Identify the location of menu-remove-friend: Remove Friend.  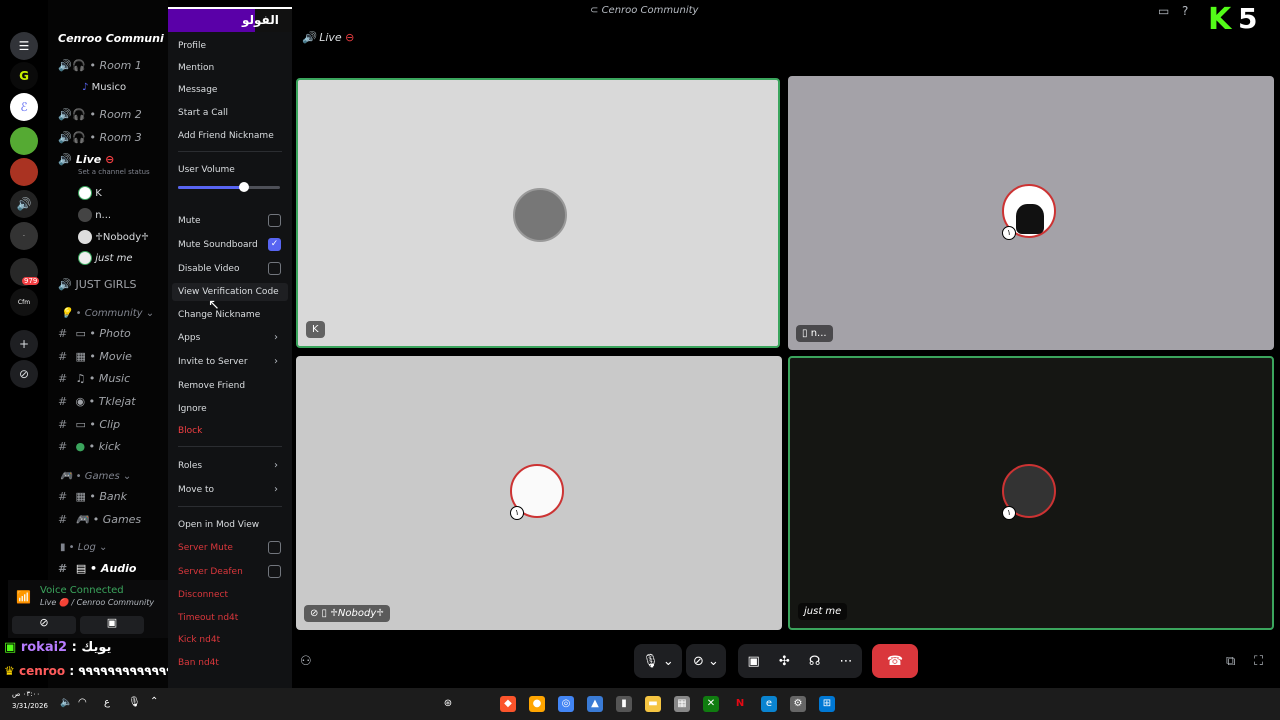
(211, 386).